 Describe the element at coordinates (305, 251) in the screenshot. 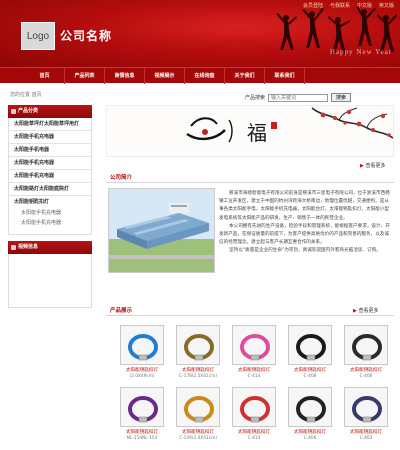

I see `intro-paragraph: 坚持以“质量是企业的生命”为宗旨，真诚欢迎国内外客商光临洽谈、订购。` at that location.